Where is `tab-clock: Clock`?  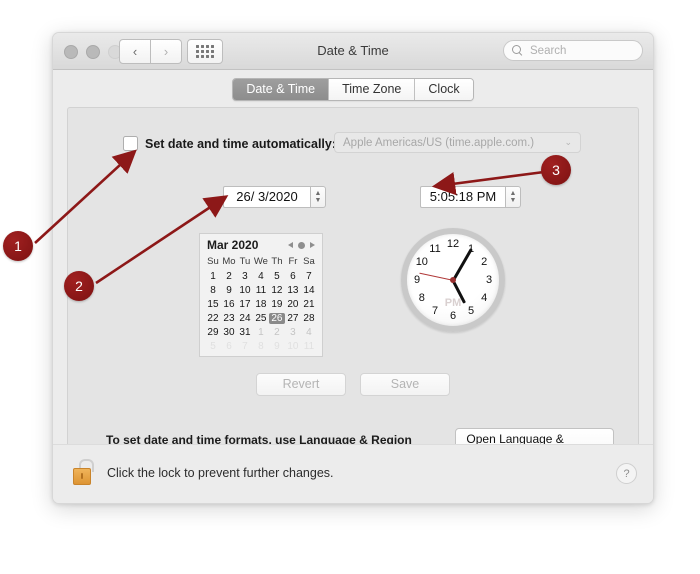 tab-clock: Clock is located at coordinates (444, 89).